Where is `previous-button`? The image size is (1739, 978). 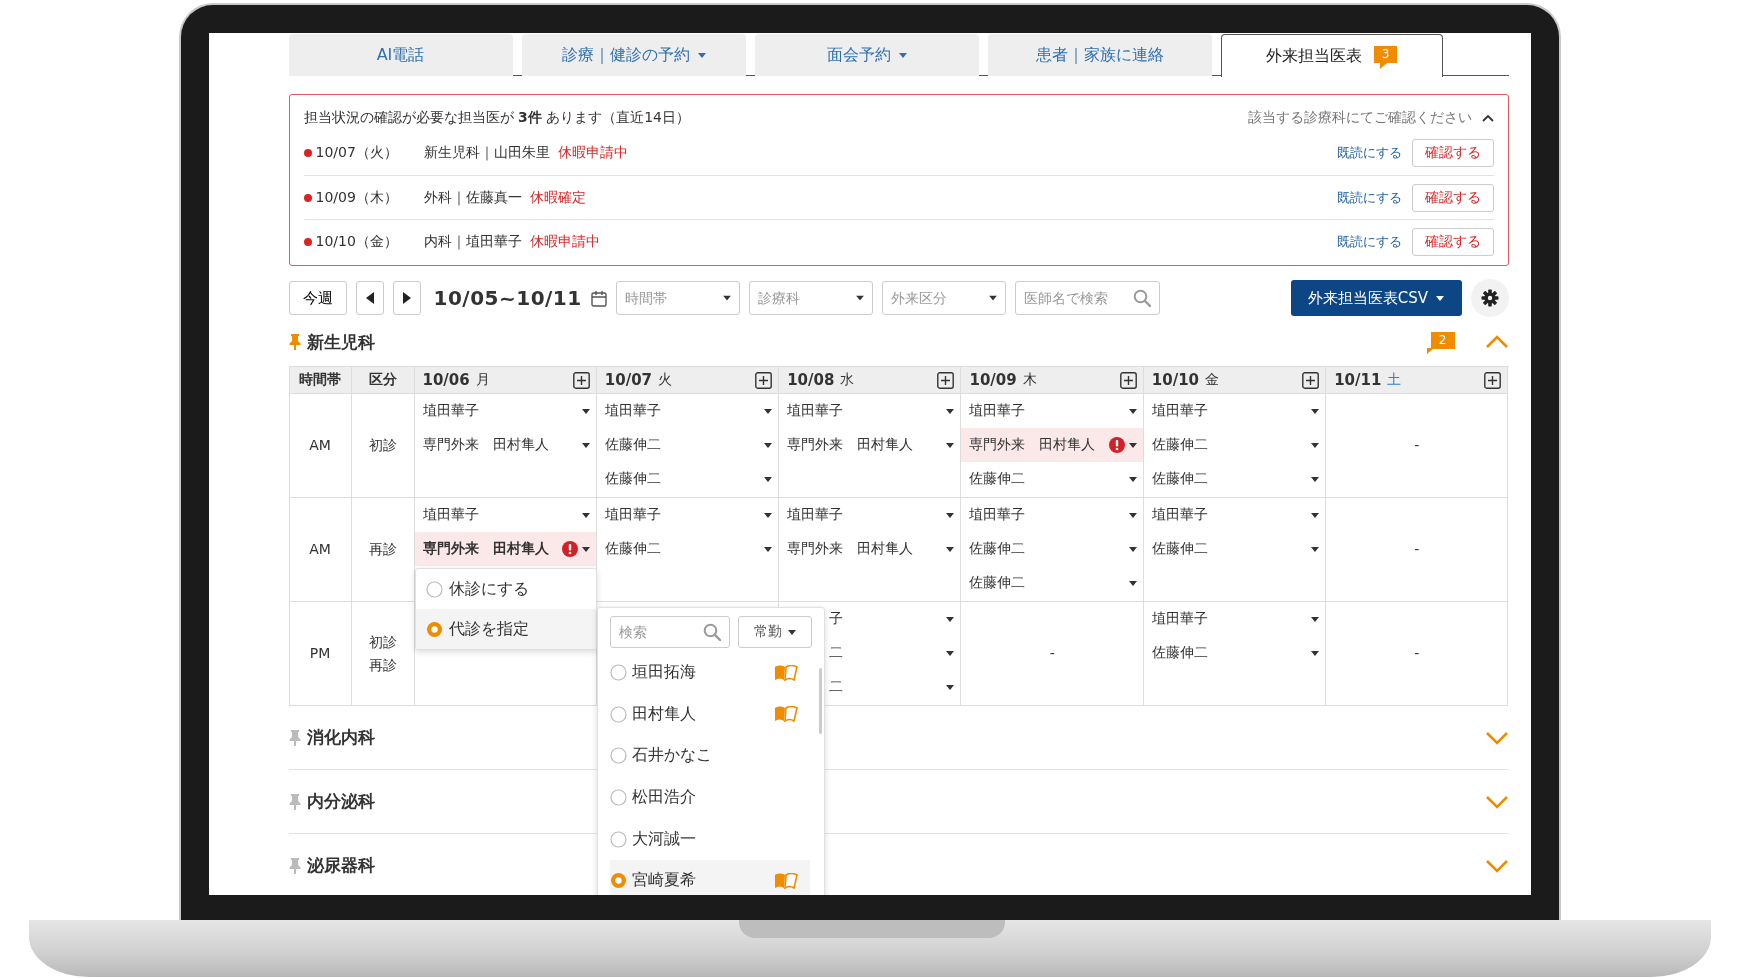
previous-button is located at coordinates (369, 298).